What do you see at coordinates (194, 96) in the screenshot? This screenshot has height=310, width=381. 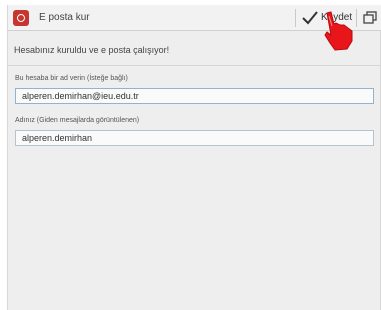 I see `account-name-field` at bounding box center [194, 96].